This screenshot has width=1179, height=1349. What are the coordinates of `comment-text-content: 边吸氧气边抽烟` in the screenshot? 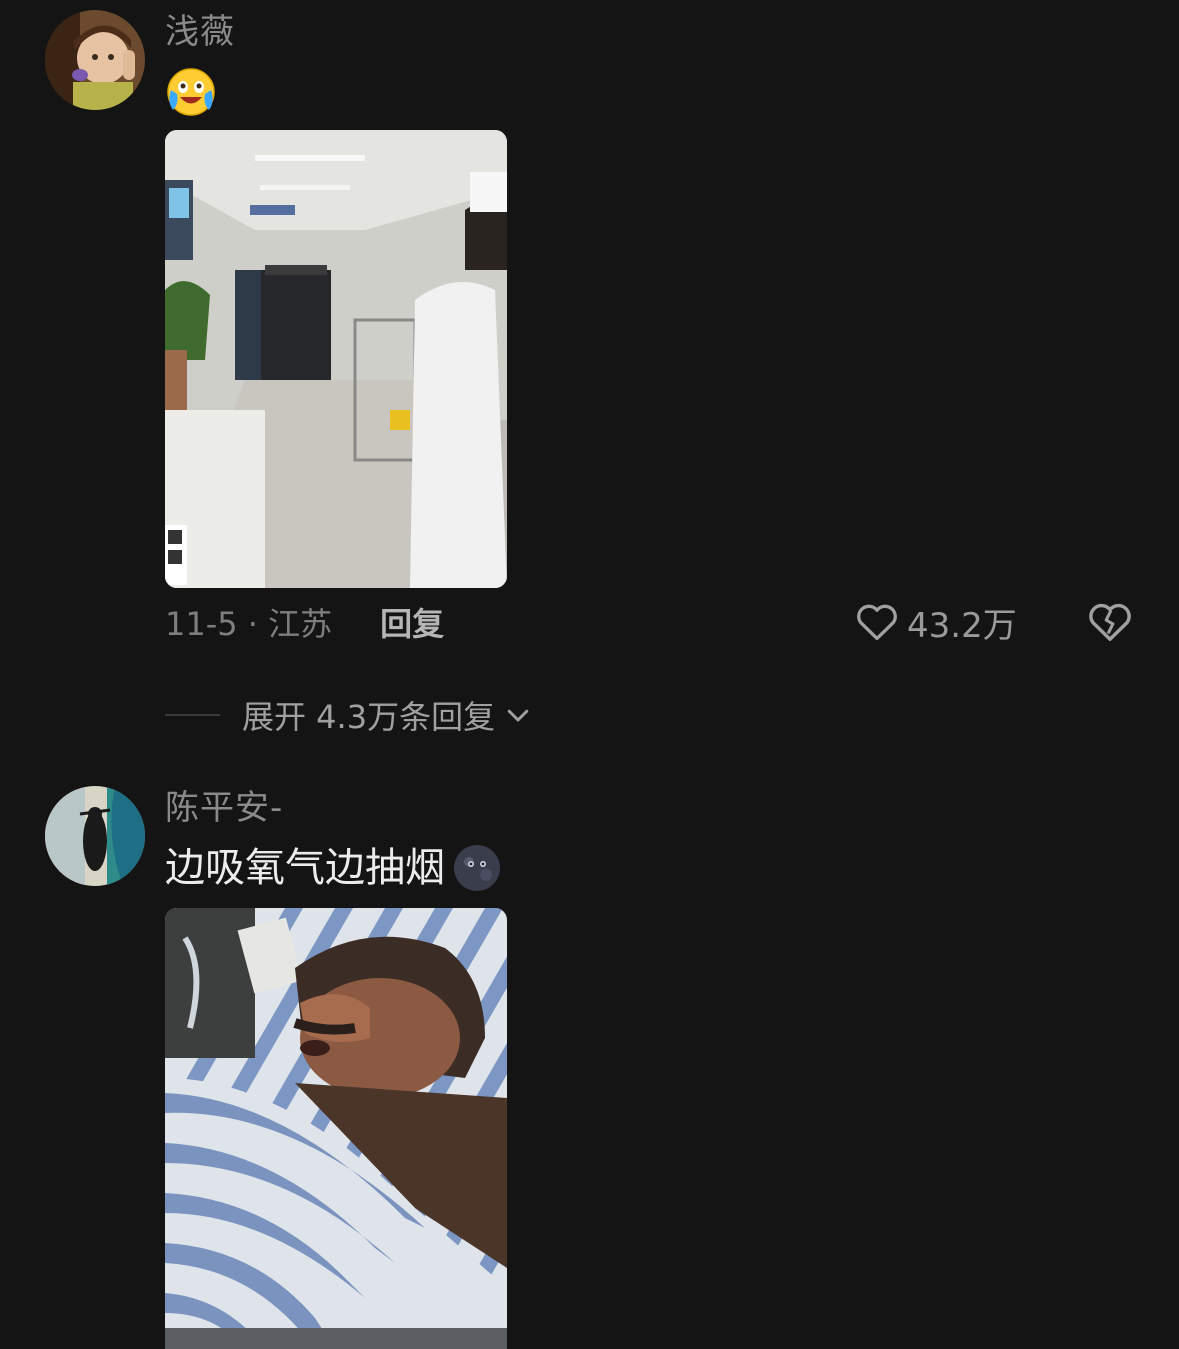 It's located at (305, 868).